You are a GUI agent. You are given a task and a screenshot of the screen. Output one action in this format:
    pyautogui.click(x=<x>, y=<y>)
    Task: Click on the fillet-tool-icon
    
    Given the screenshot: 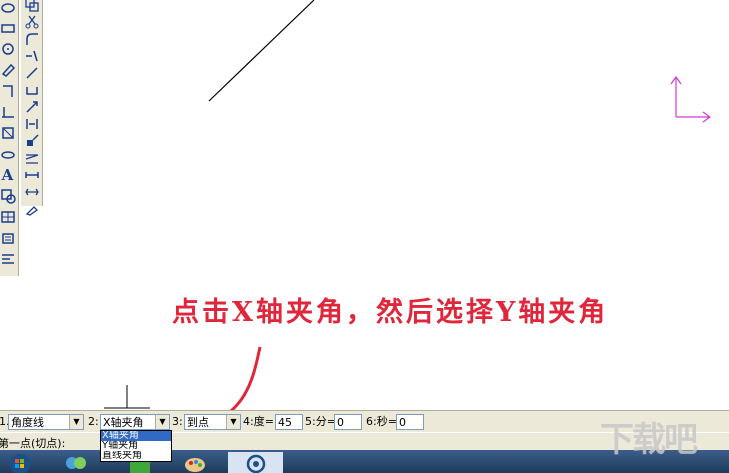 What is the action you would take?
    pyautogui.click(x=32, y=39)
    